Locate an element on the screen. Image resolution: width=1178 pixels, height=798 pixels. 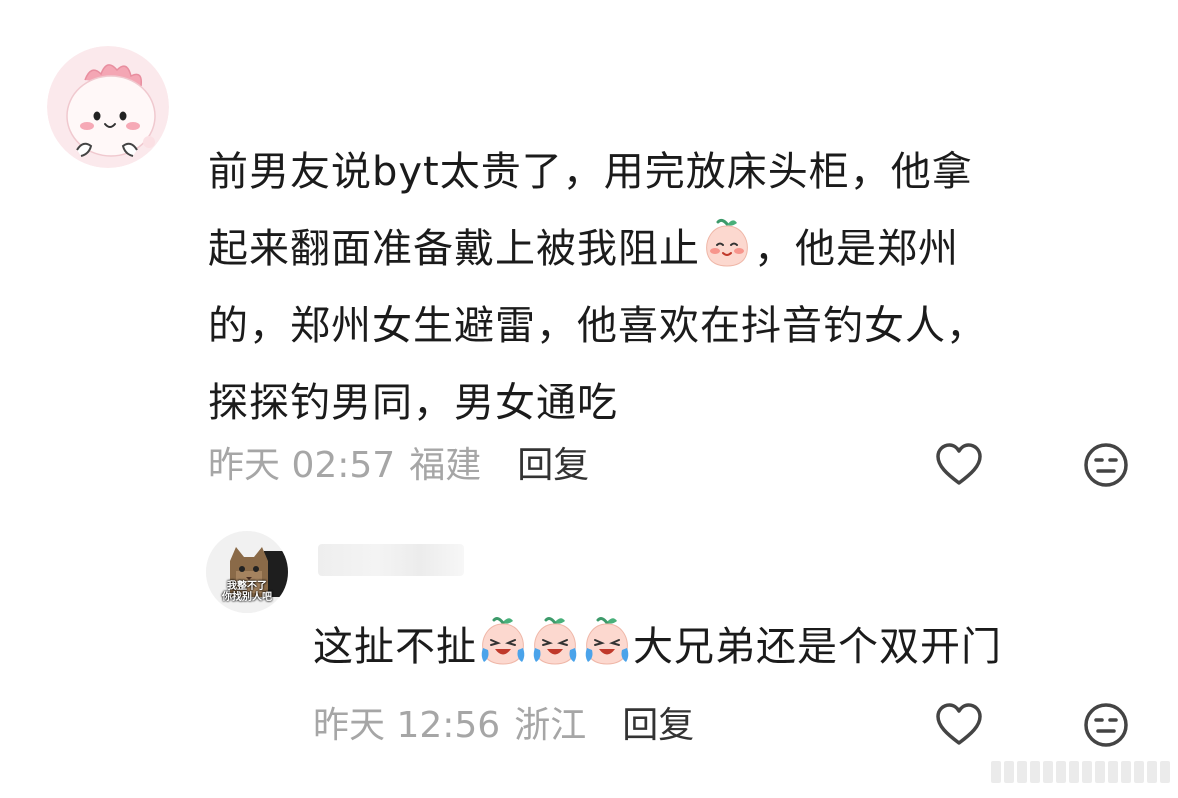
comment-1-line-3: 的，郑州女生避雷，他喜欢在抖音钓女人， is located at coordinates (597, 326).